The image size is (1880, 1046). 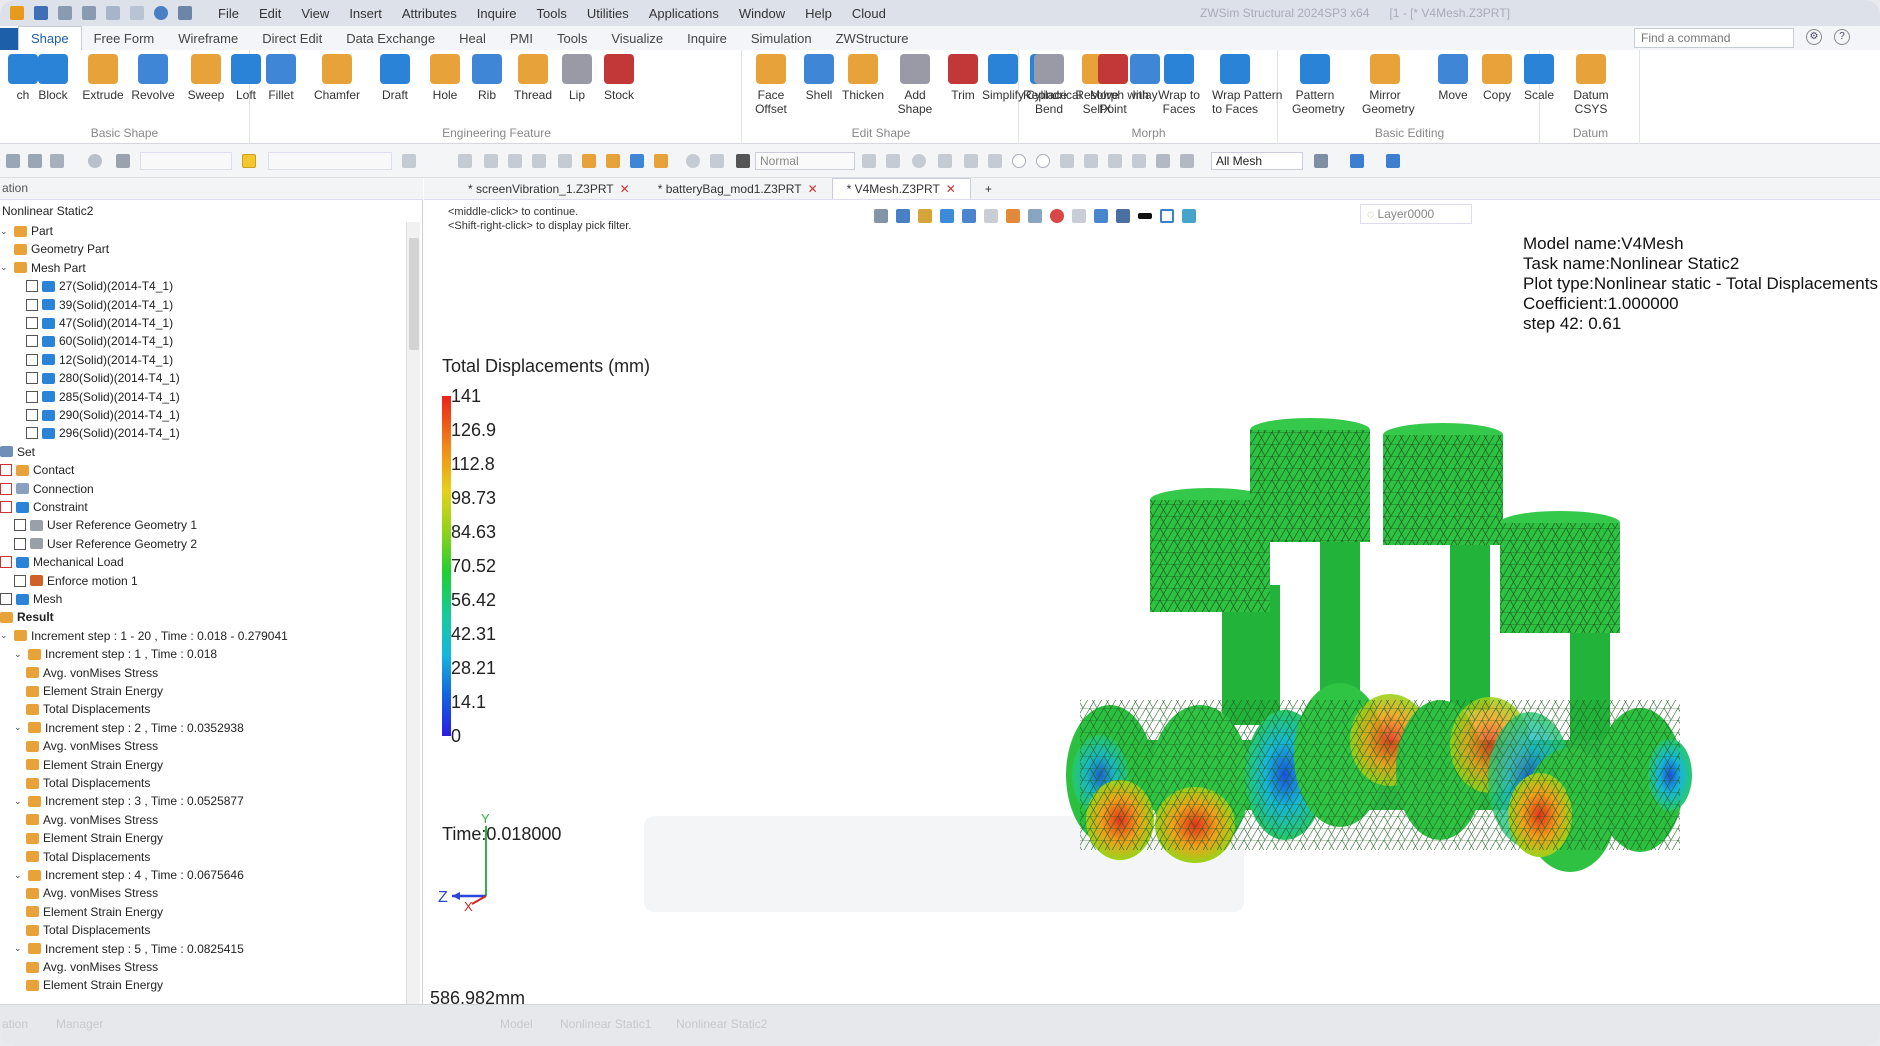 I want to click on menu-applications: Applications, so click(x=684, y=13).